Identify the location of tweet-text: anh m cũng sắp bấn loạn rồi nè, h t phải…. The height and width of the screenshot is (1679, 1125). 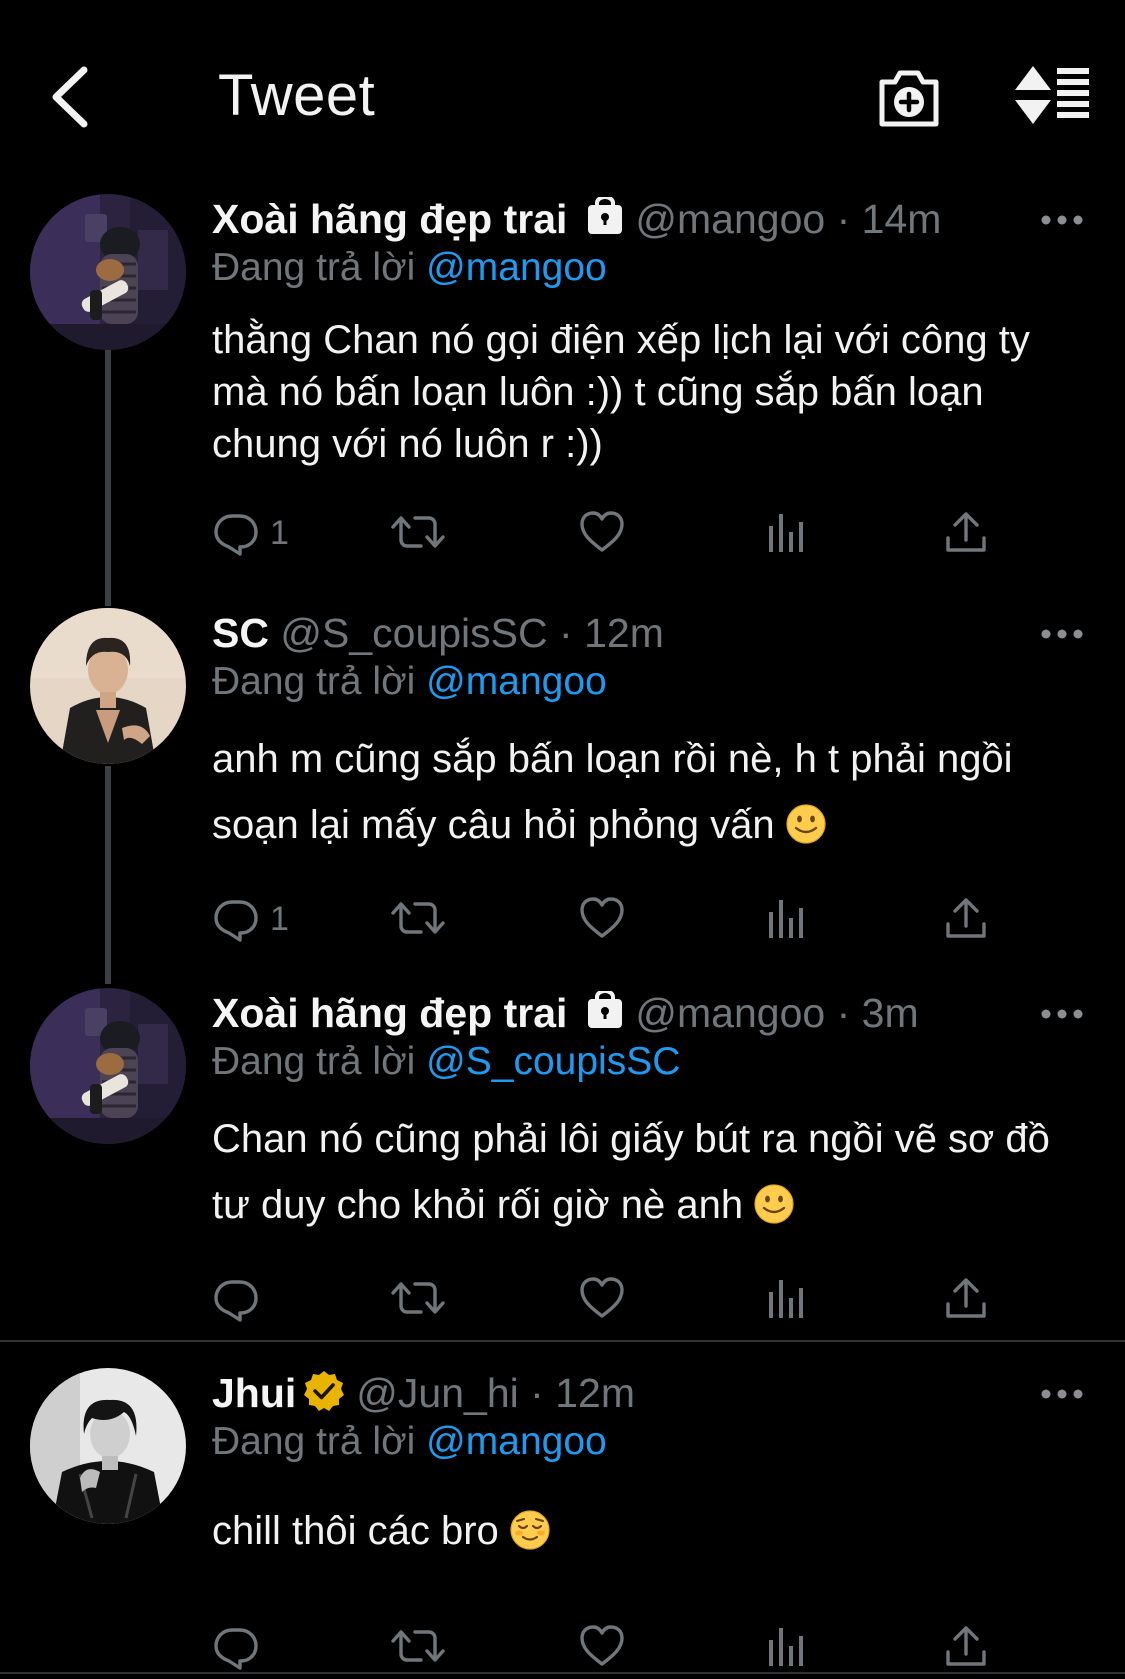
(652, 792).